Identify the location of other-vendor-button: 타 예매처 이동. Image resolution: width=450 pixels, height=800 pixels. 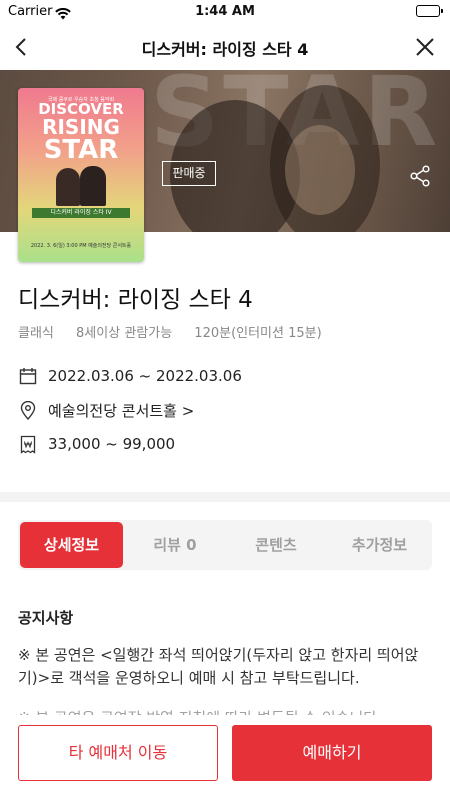
(118, 753).